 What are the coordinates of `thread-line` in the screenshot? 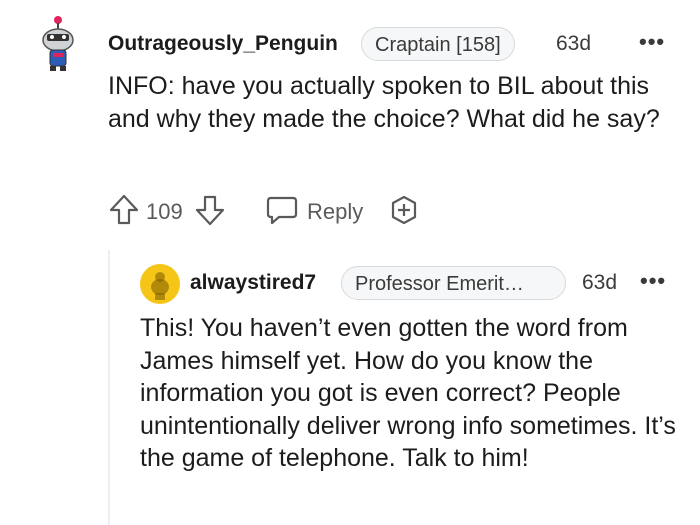 It's located at (109, 387).